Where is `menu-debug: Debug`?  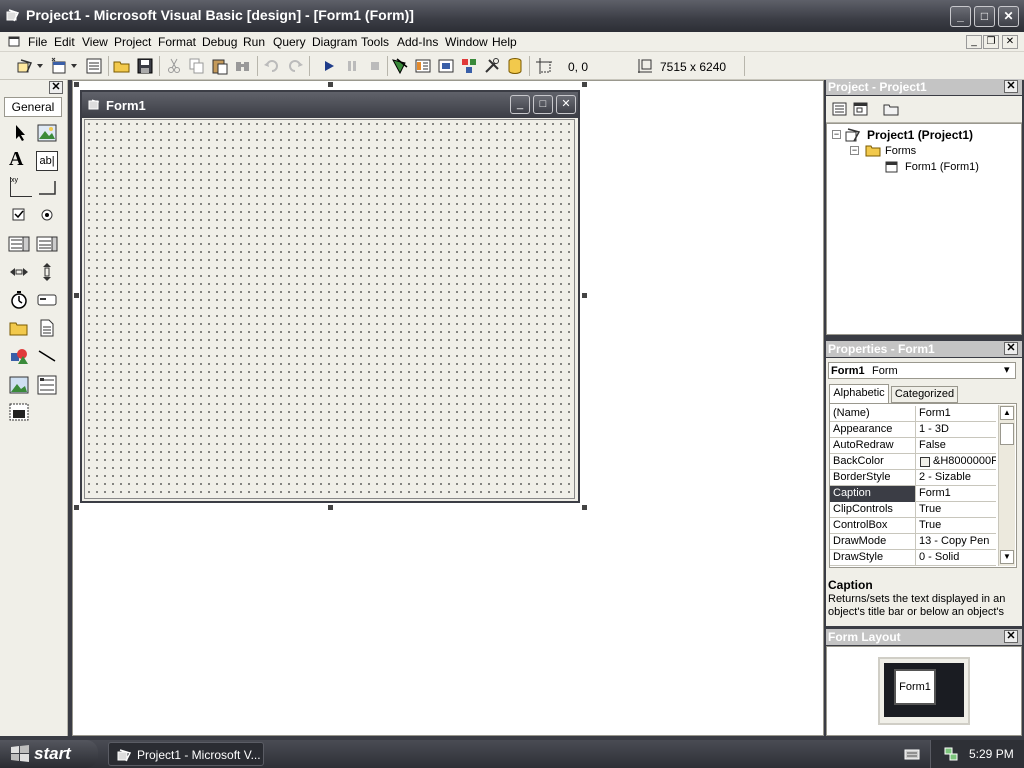 menu-debug: Debug is located at coordinates (219, 42).